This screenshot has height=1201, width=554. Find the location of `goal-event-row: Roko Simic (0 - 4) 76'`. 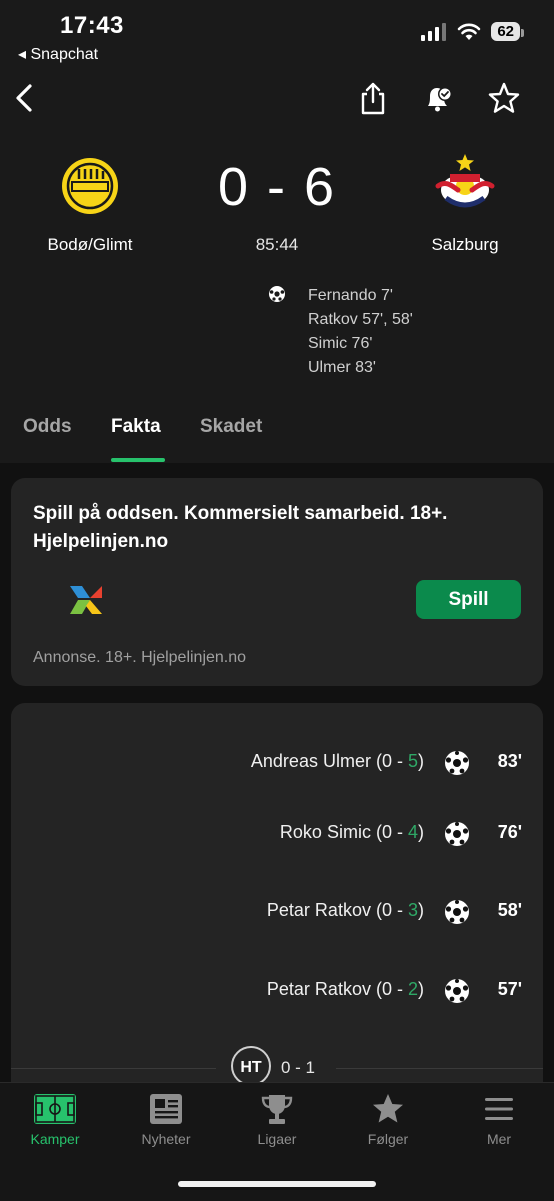

goal-event-row: Roko Simic (0 - 4) 76' is located at coordinates (277, 834).